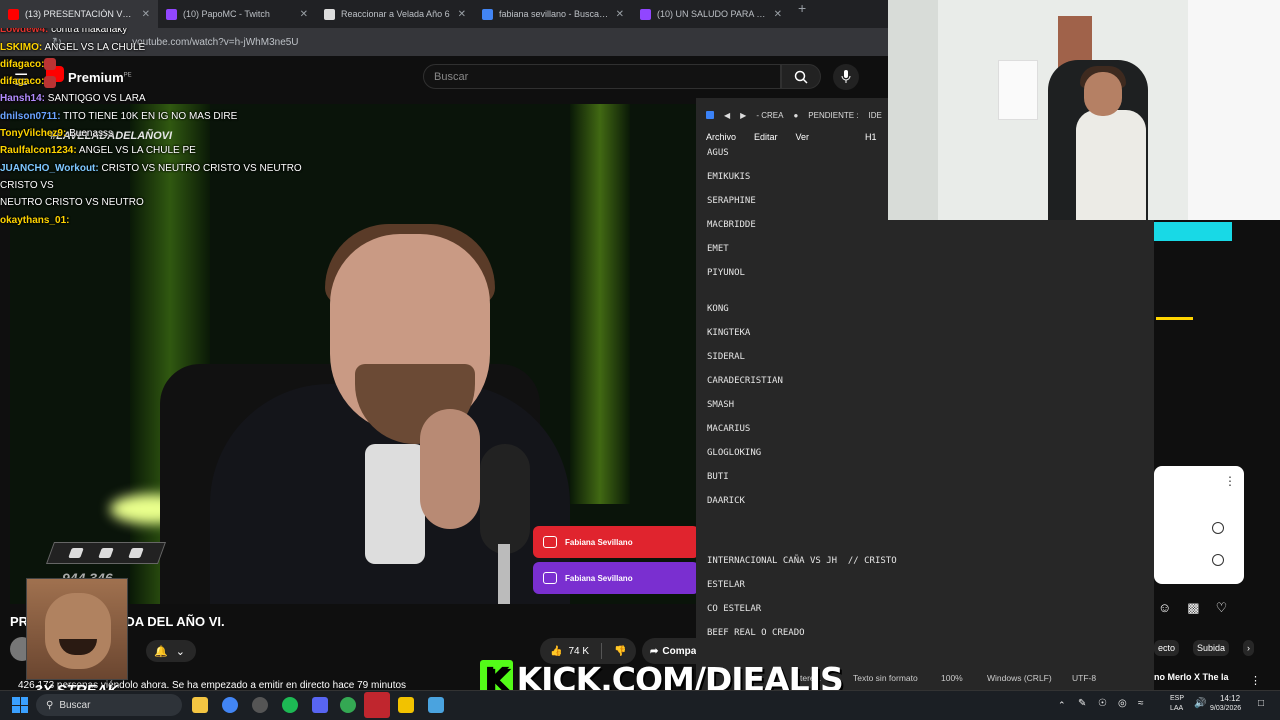  Describe the element at coordinates (1222, 608) in the screenshot. I see `heart-icon: ♡` at that location.